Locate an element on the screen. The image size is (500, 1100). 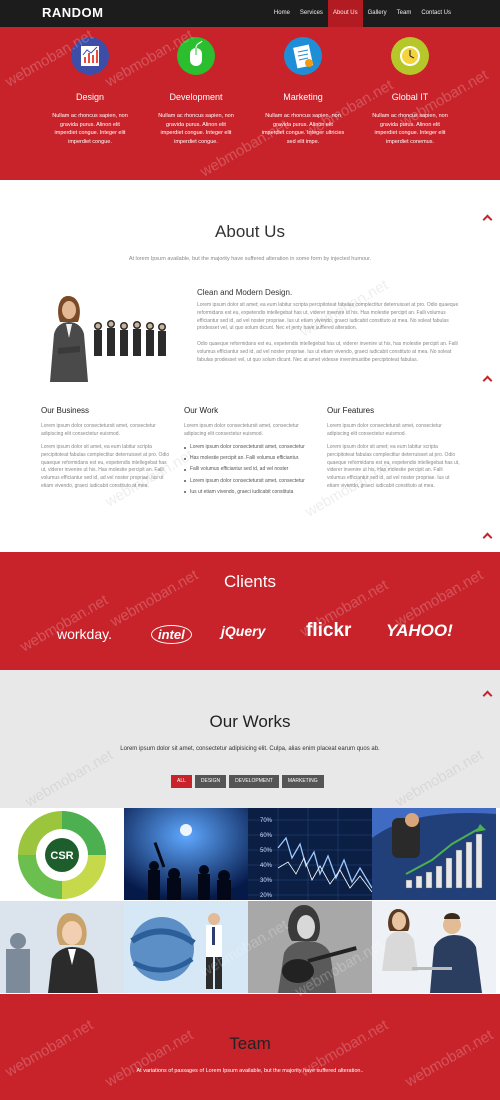
clean-design-title: Clean and Modern Design. is located at coordinates (245, 292).